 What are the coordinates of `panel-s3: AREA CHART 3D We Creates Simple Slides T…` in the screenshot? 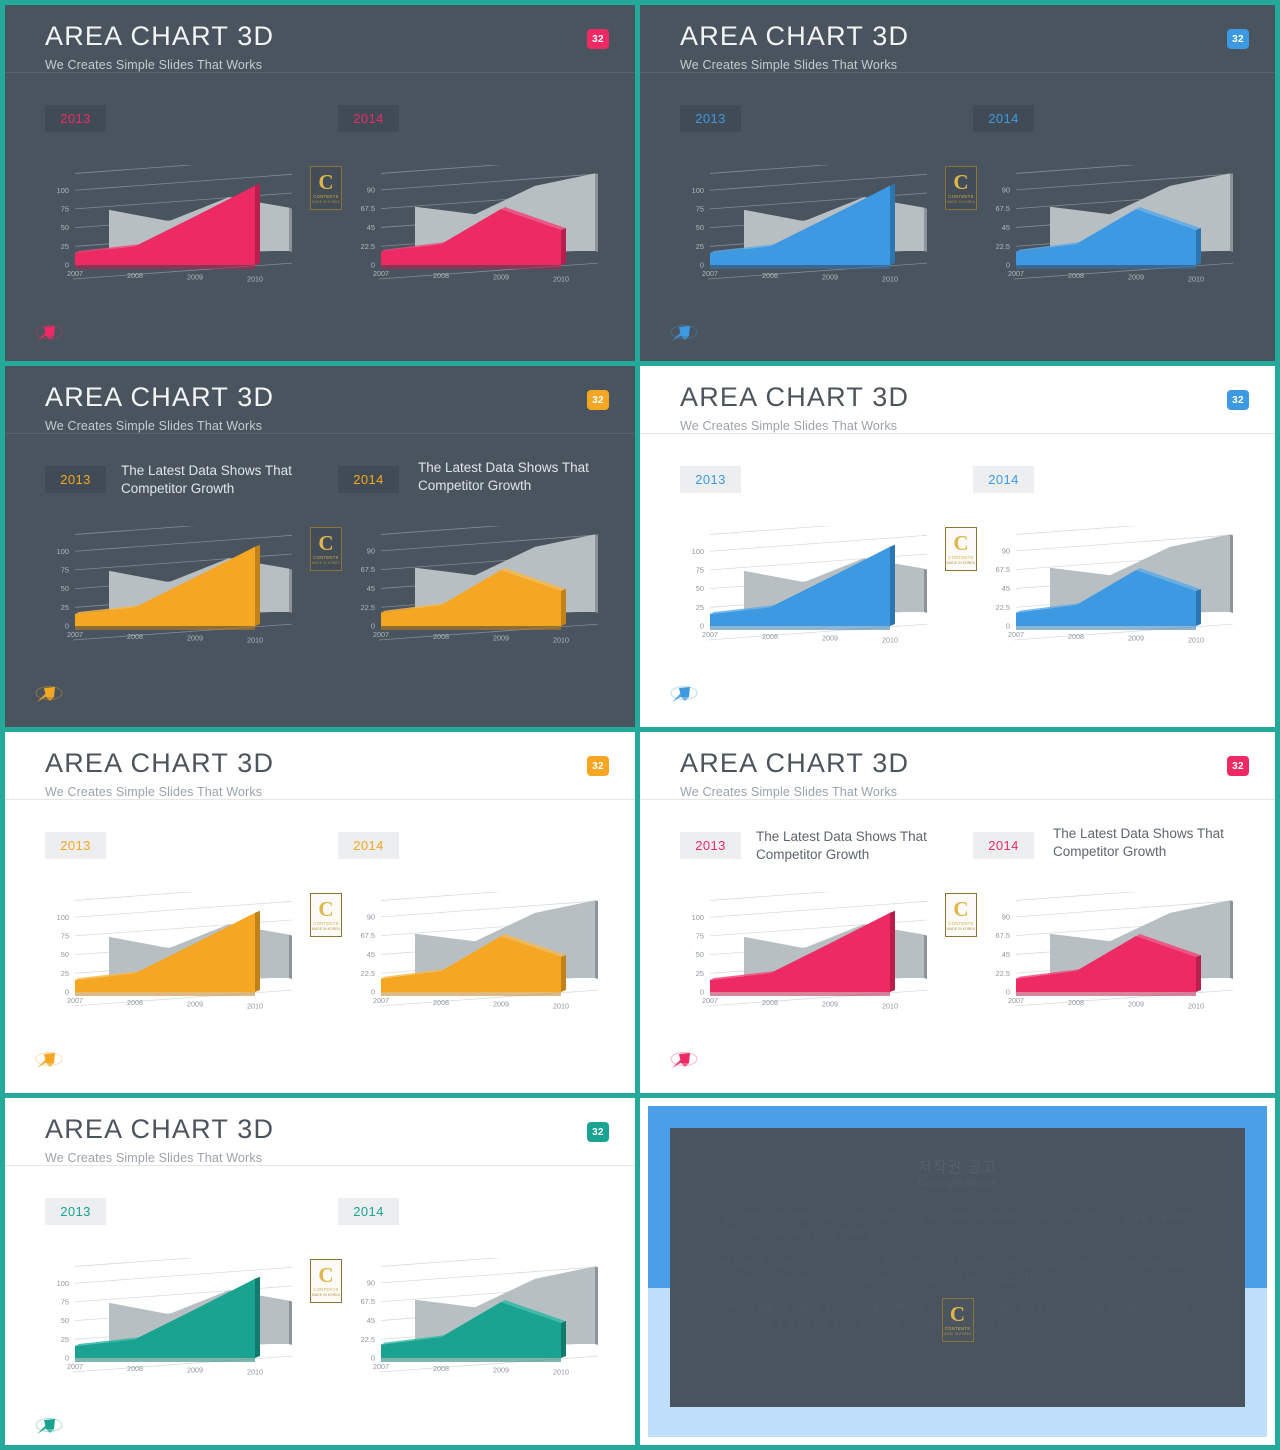 It's located at (320, 549).